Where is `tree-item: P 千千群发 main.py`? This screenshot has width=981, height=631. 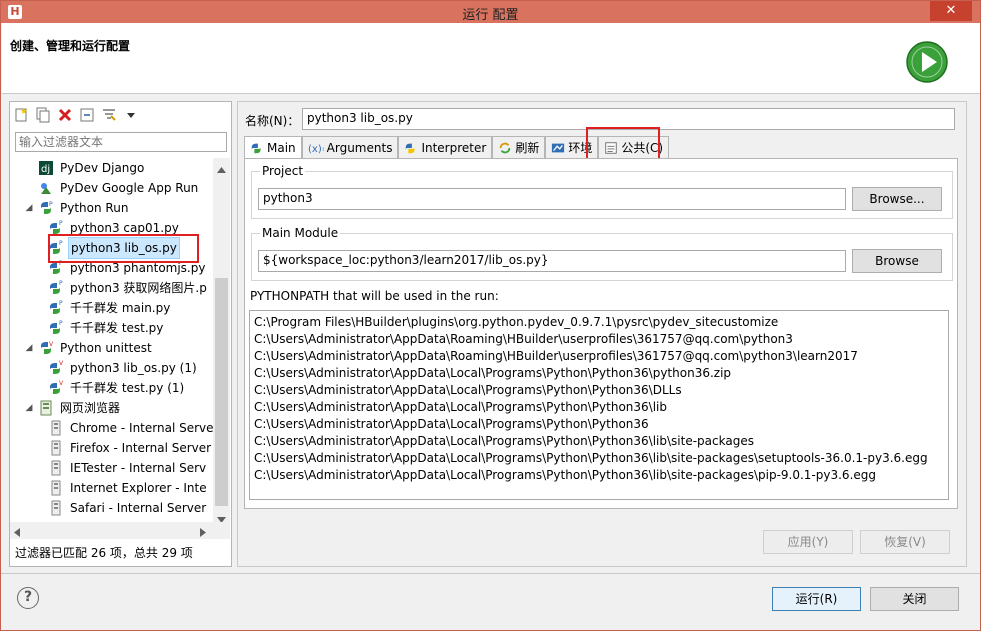 tree-item: P 千千群发 main.py is located at coordinates (108, 308).